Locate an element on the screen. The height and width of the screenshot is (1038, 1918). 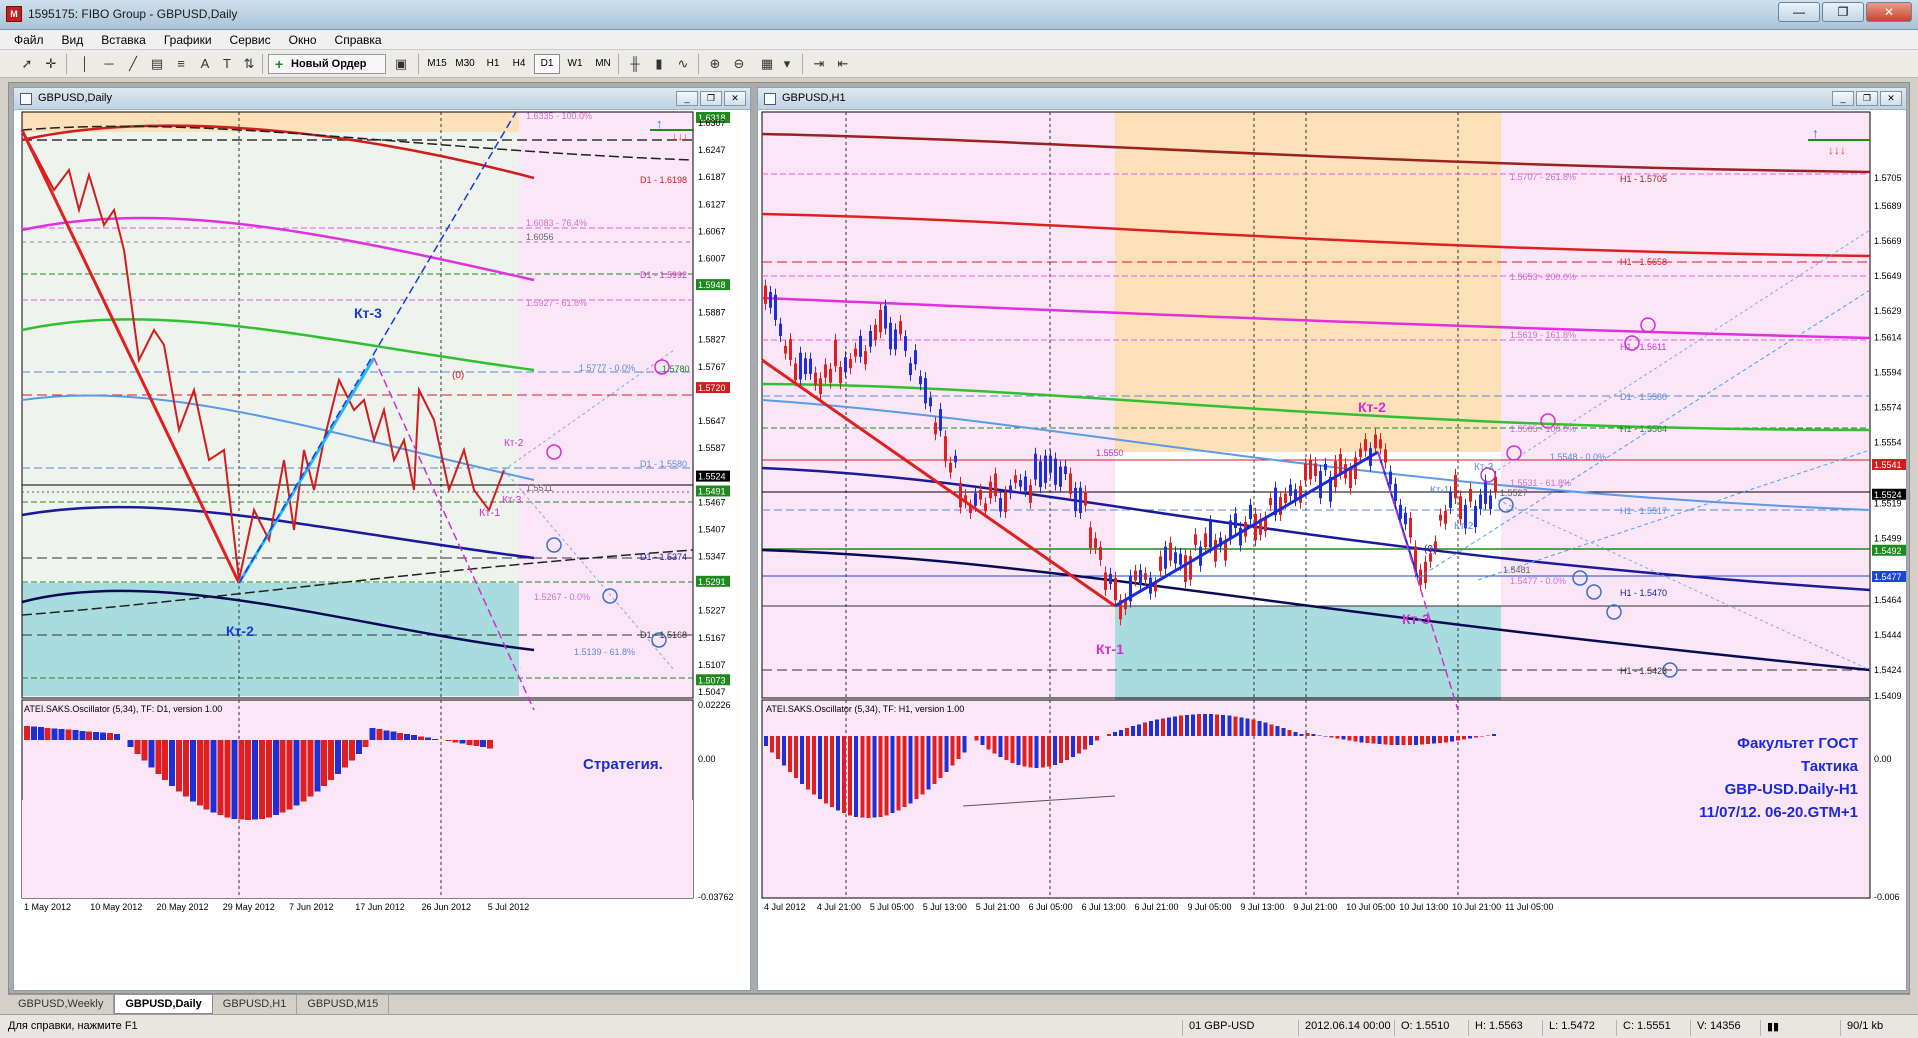
price-label: 1.5464 is located at coordinates (1888, 600).